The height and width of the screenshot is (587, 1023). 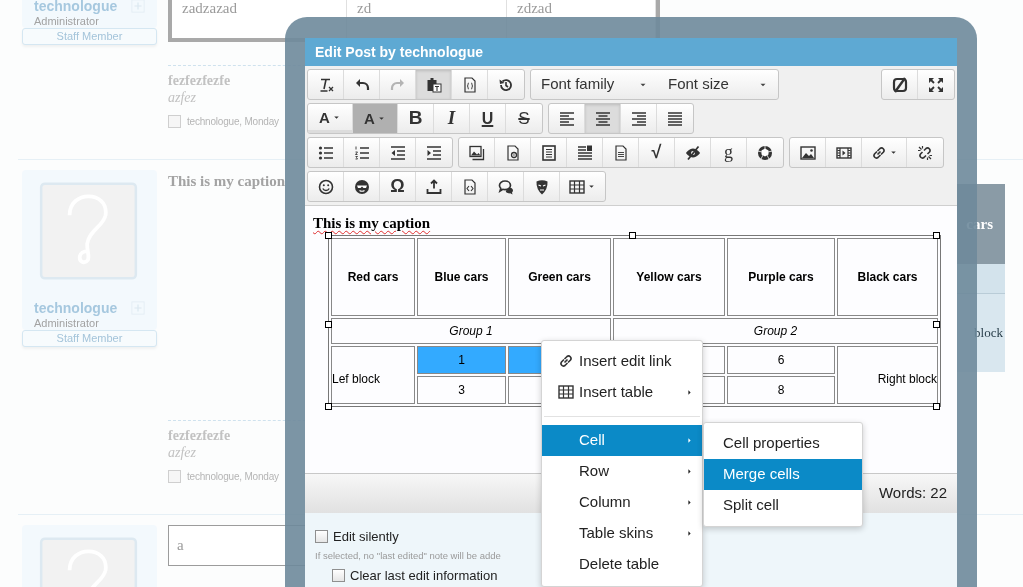 I want to click on font-select: Font family, so click(x=594, y=84).